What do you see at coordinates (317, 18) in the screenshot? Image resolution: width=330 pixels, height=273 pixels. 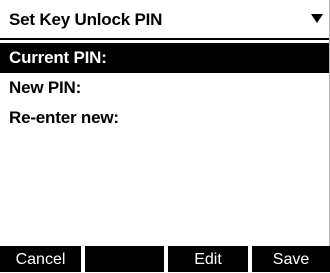 I see `down-triangle-icon` at bounding box center [317, 18].